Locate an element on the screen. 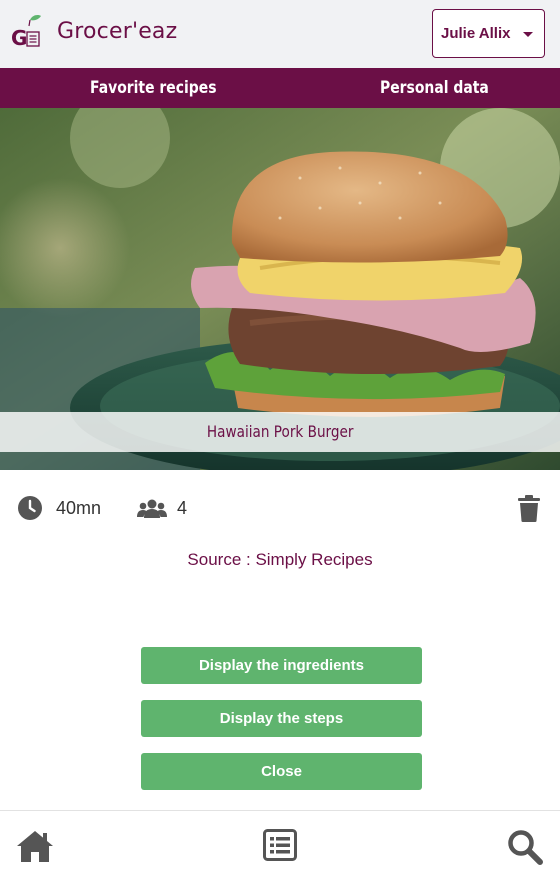 The width and height of the screenshot is (560, 879). close-button: Close is located at coordinates (281, 771).